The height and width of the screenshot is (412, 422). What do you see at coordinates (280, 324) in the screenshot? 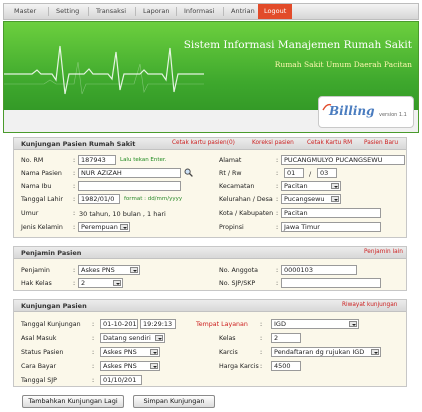
I see `tempat-layanan-value: IGD` at bounding box center [280, 324].